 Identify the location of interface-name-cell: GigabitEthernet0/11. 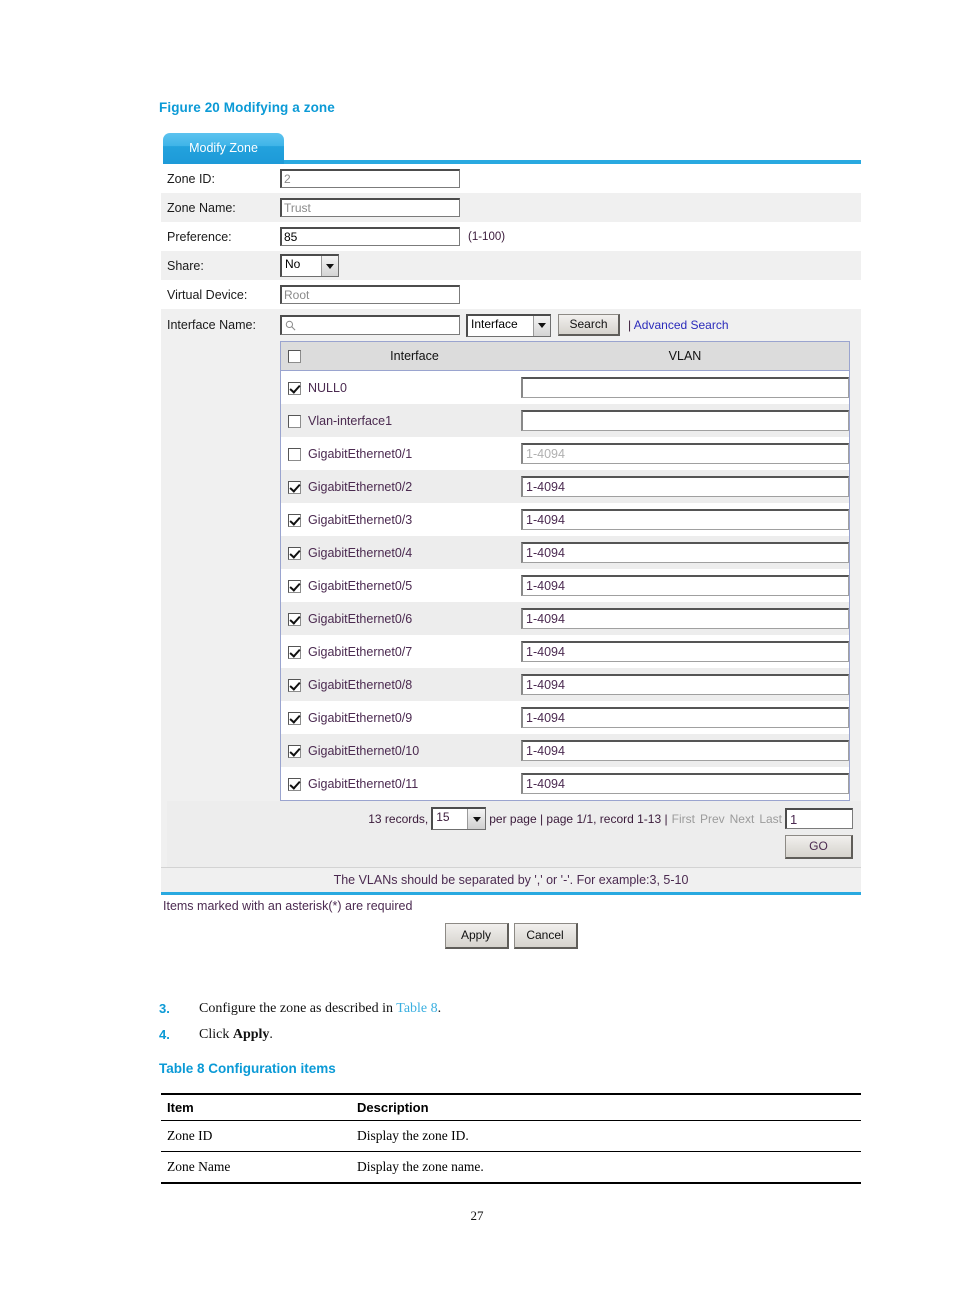
(414, 784).